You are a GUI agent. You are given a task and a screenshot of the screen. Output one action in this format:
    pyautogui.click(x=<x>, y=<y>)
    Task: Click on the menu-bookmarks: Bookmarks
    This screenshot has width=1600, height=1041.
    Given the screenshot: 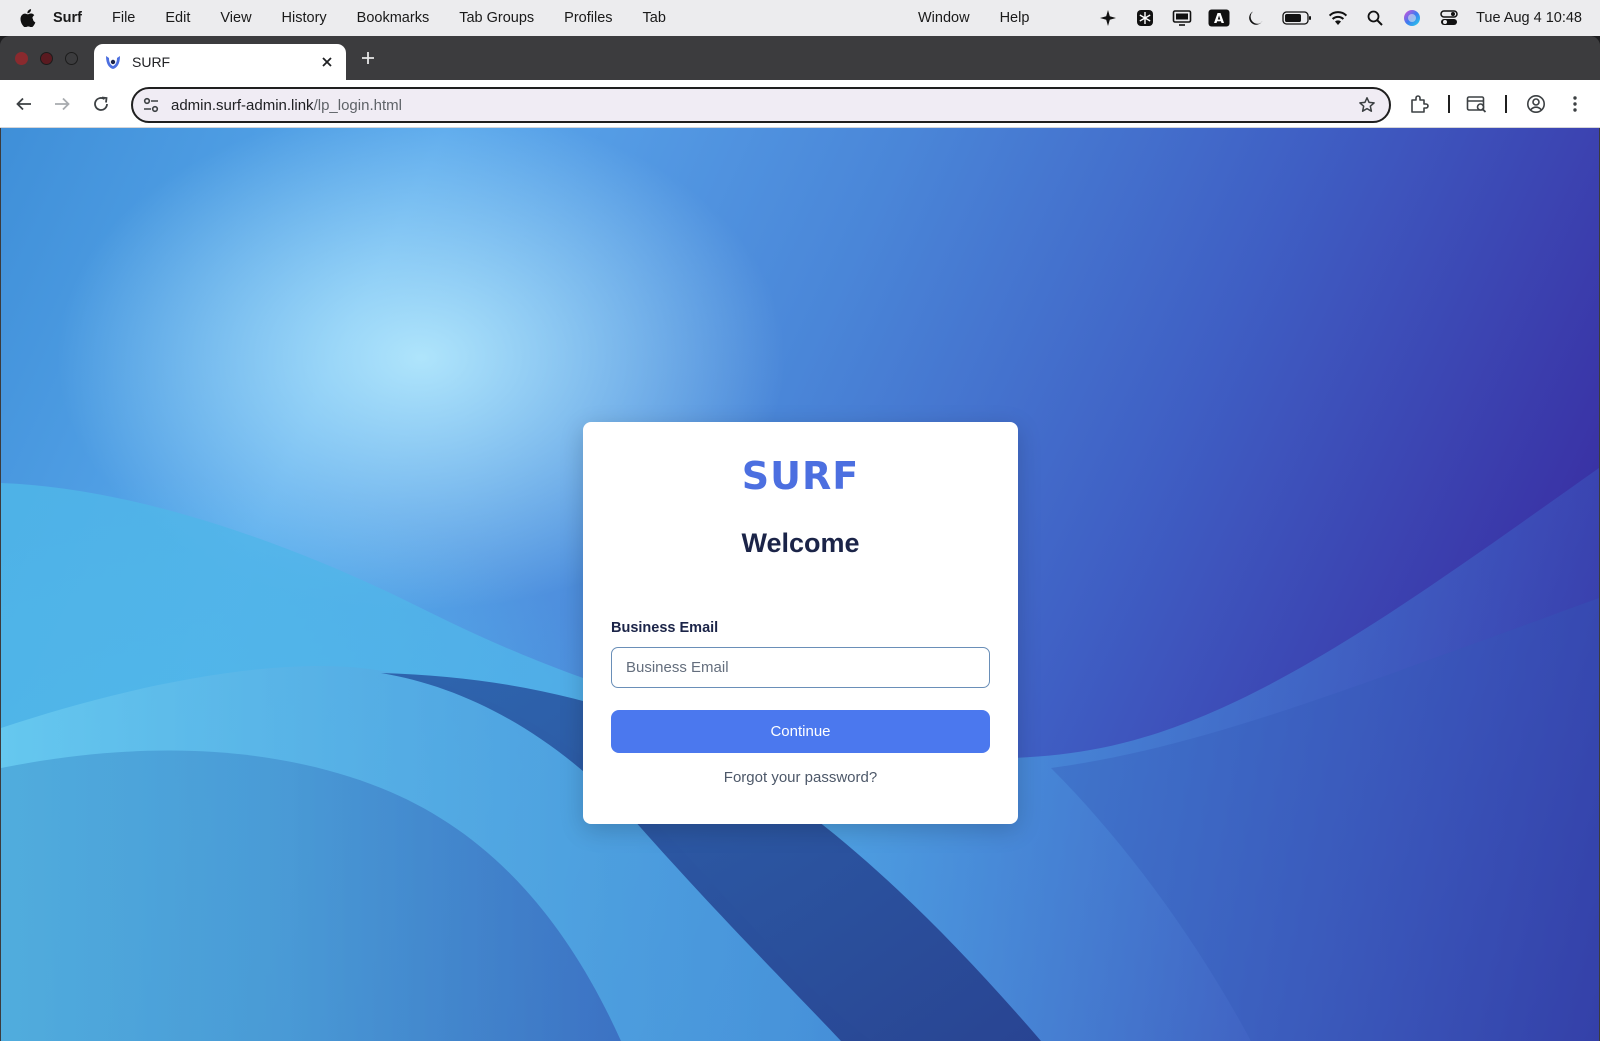 What is the action you would take?
    pyautogui.click(x=393, y=18)
    